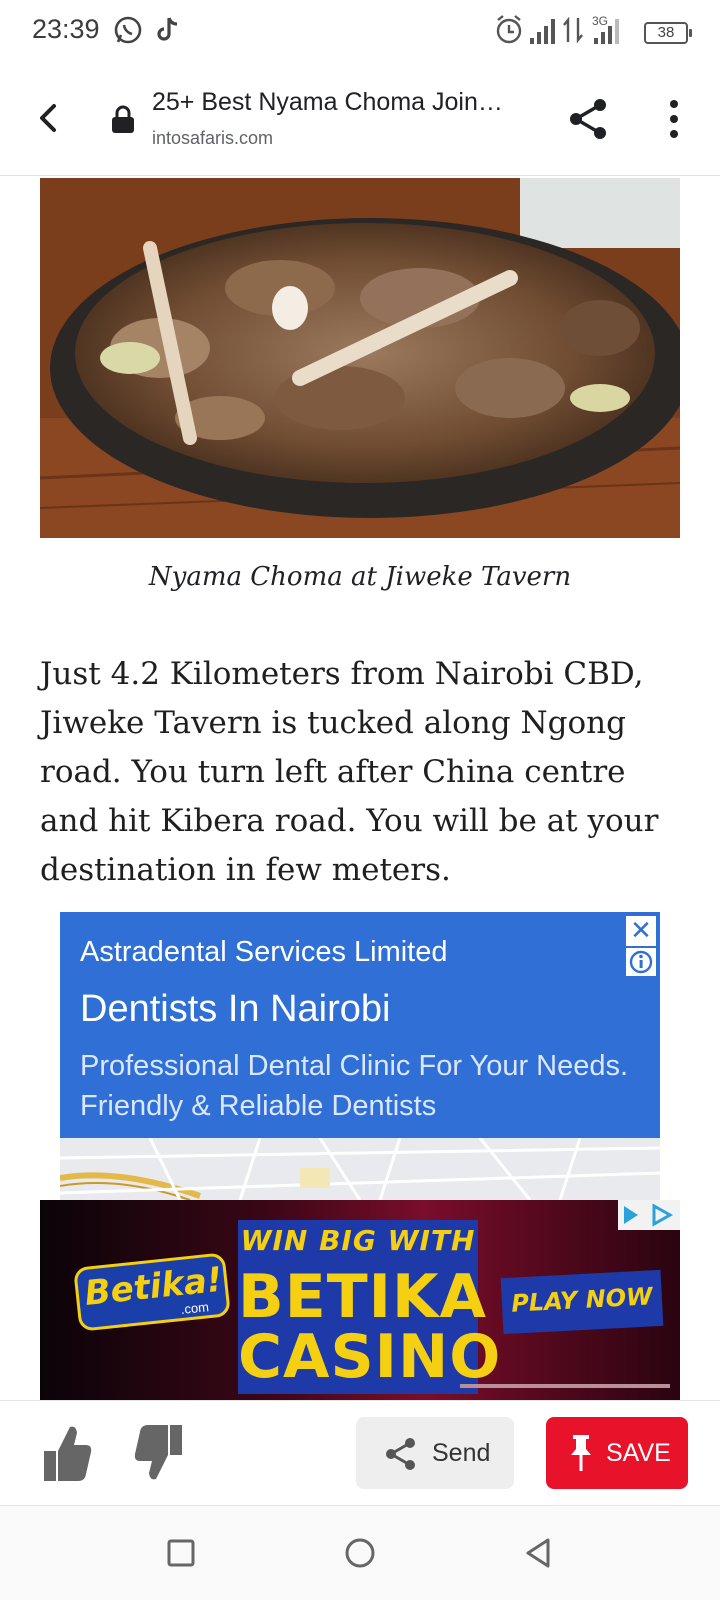  I want to click on ad-close-icon: ✕, so click(641, 931).